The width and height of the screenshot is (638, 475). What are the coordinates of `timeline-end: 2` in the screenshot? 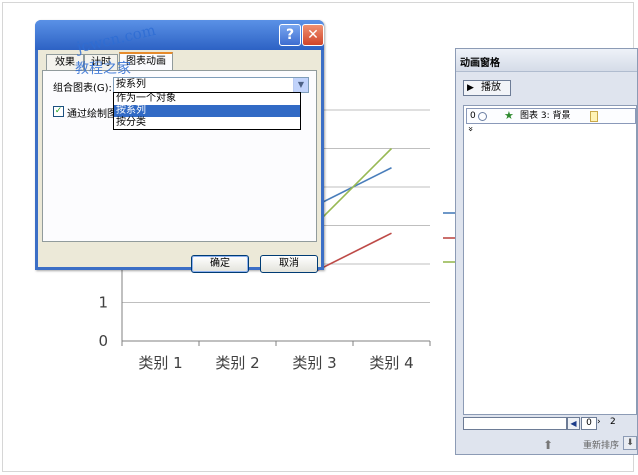 It's located at (613, 422).